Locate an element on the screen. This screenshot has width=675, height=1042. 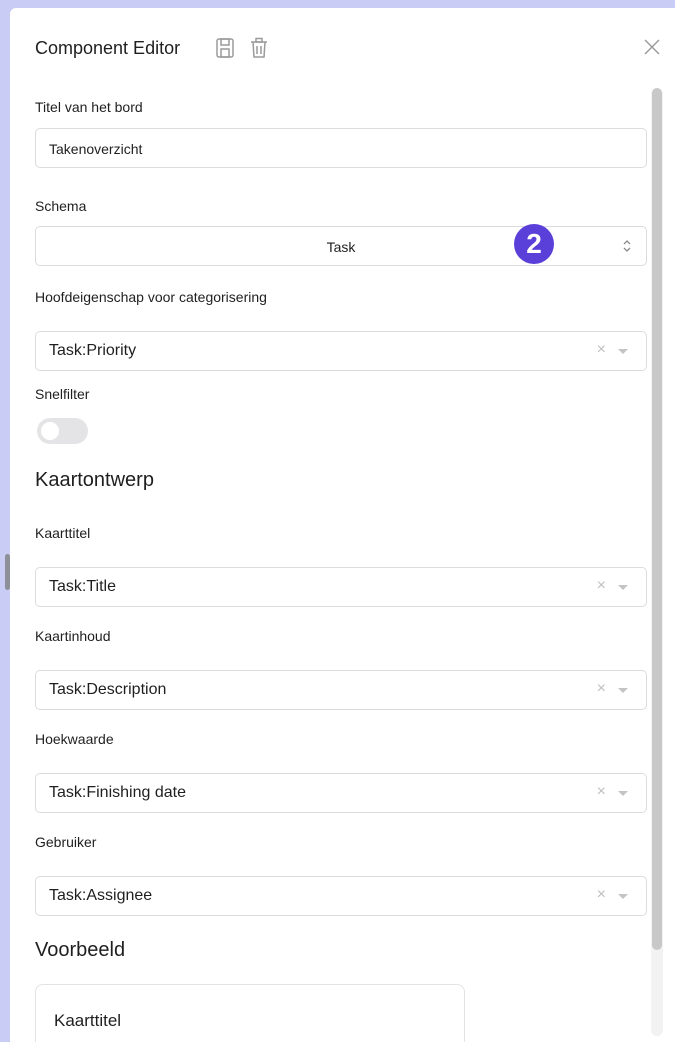
board-title-label: Titel van het bord is located at coordinates (89, 107).